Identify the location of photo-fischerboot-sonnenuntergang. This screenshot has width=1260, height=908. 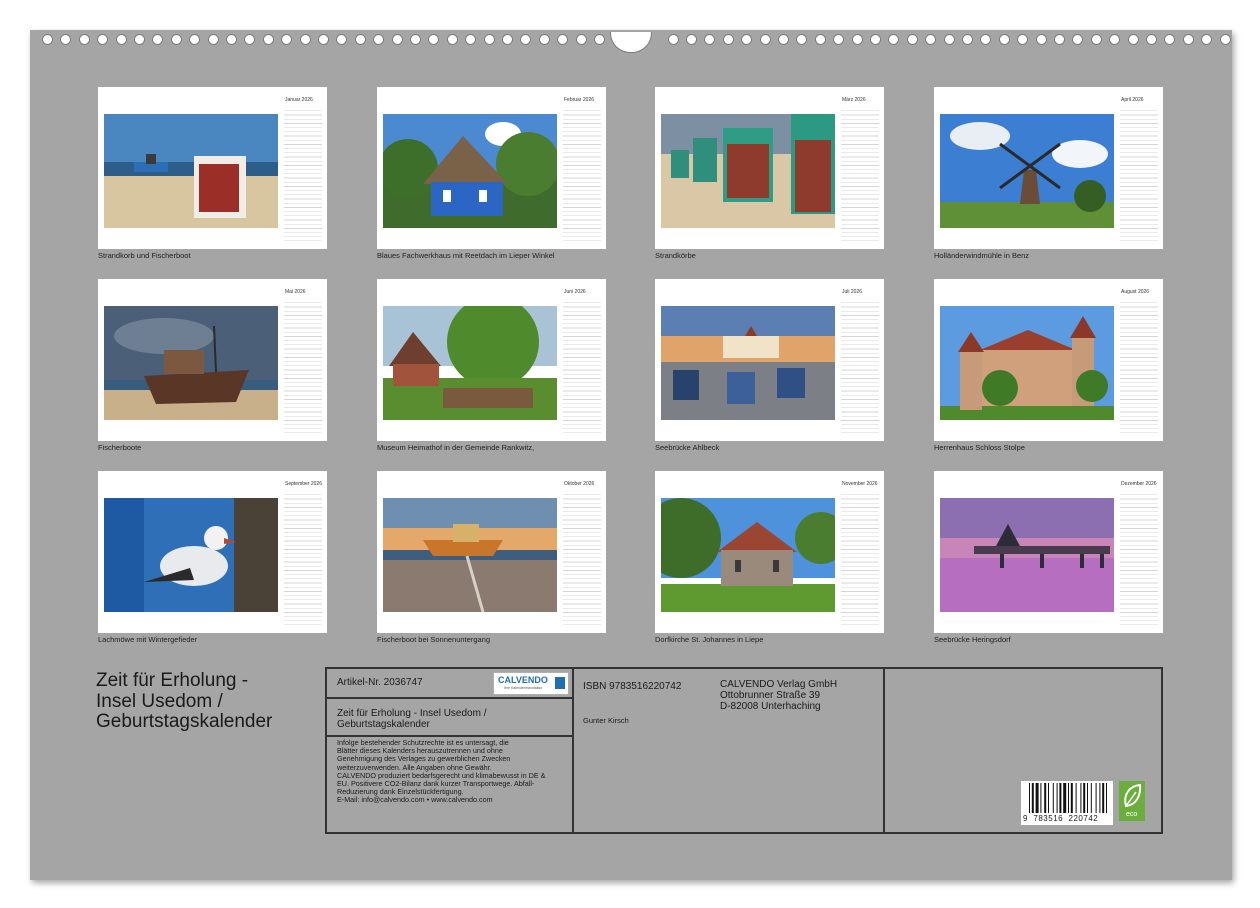
(470, 555).